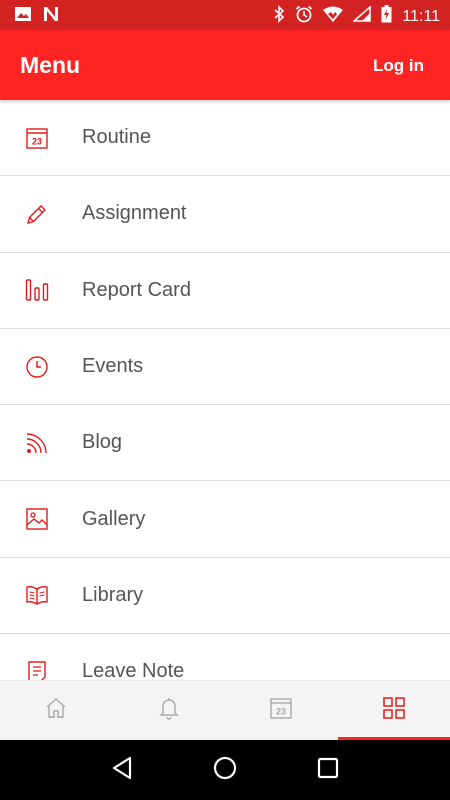 The height and width of the screenshot is (800, 450). I want to click on rss-icon, so click(37, 443).